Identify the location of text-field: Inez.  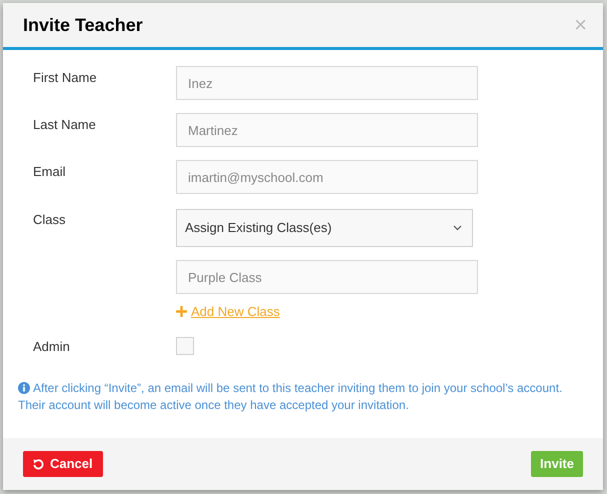
(327, 83).